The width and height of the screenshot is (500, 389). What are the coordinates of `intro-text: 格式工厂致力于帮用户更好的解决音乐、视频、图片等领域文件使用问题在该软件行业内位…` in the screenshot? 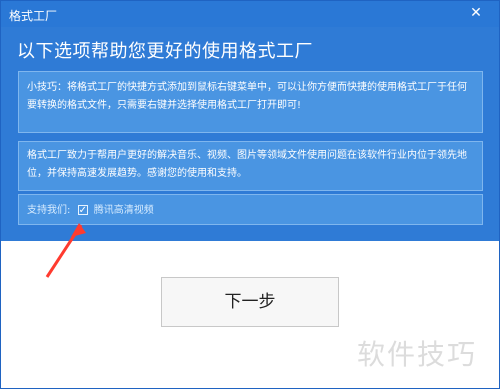 It's located at (247, 164).